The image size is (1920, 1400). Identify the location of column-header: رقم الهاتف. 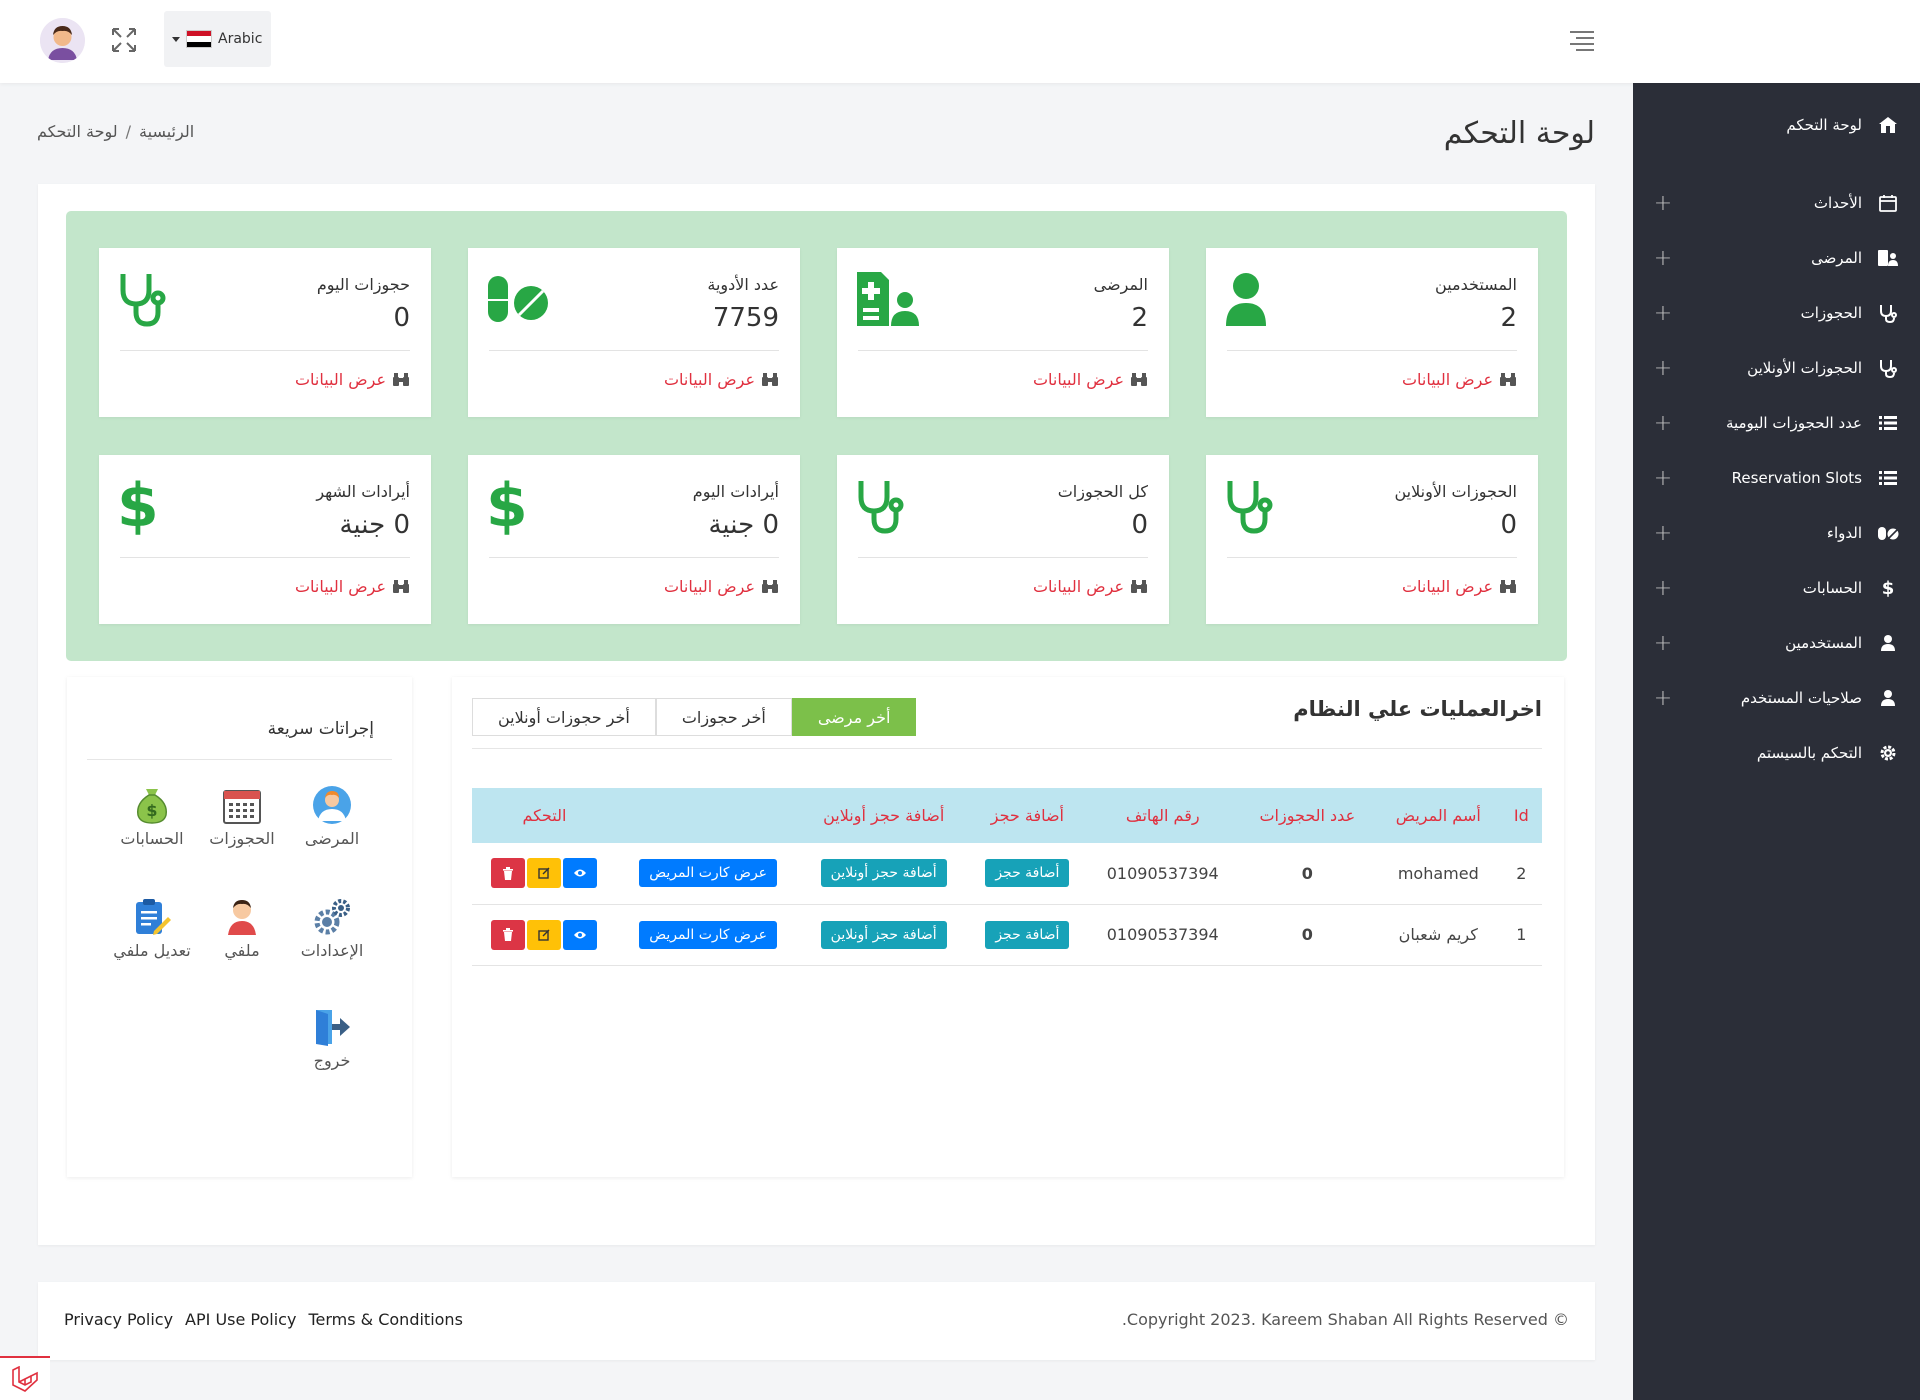
(1162, 815).